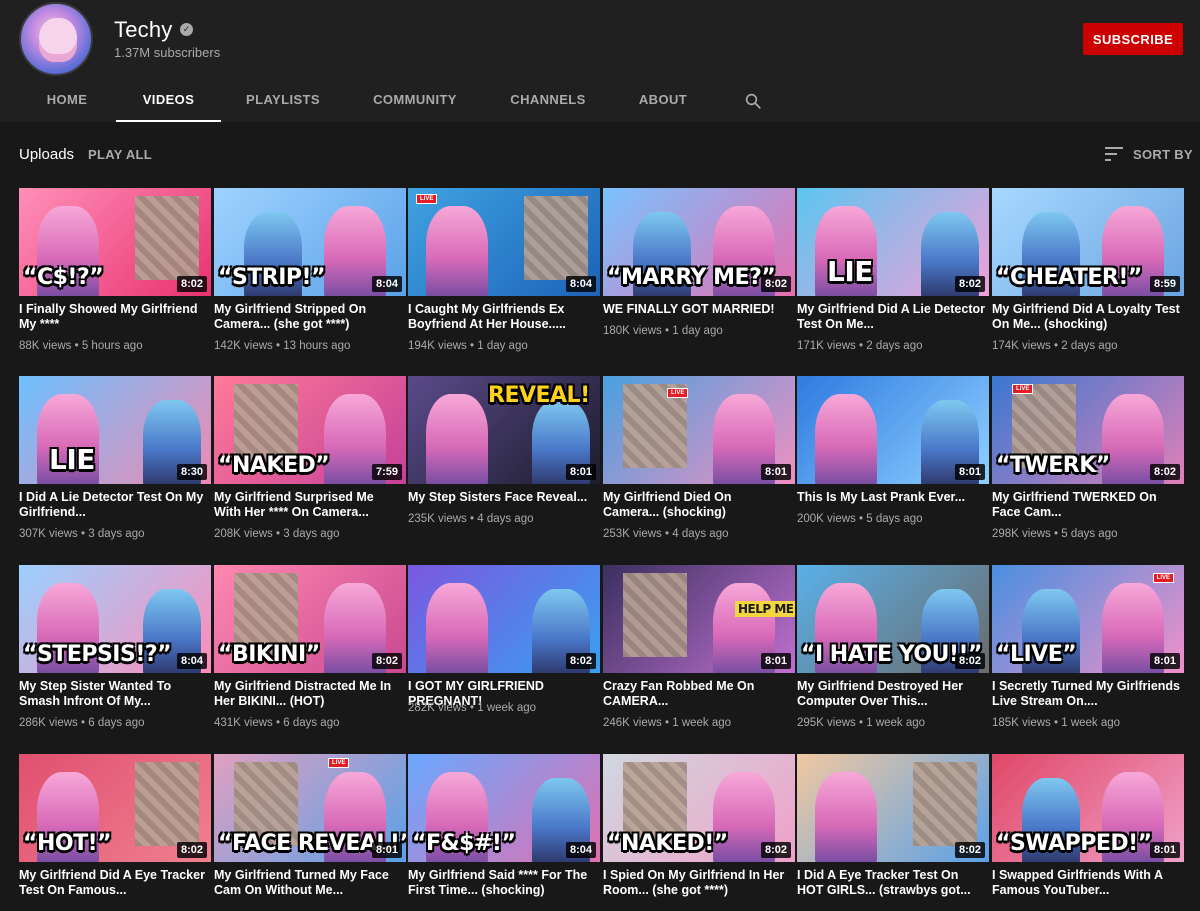 This screenshot has height=911, width=1200. What do you see at coordinates (1088, 430) in the screenshot?
I see `video-thumbnail: LIVE “TWERK” 8:02` at bounding box center [1088, 430].